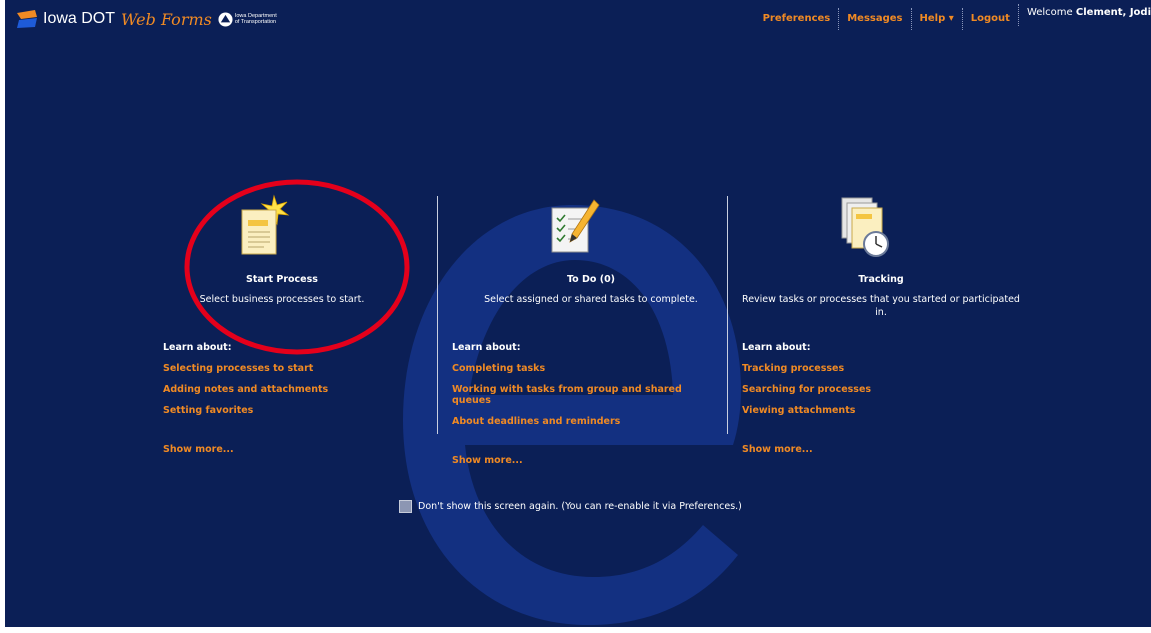 This screenshot has width=1151, height=633. What do you see at coordinates (27, 19) in the screenshot?
I see `iowa-dot-logo-icon` at bounding box center [27, 19].